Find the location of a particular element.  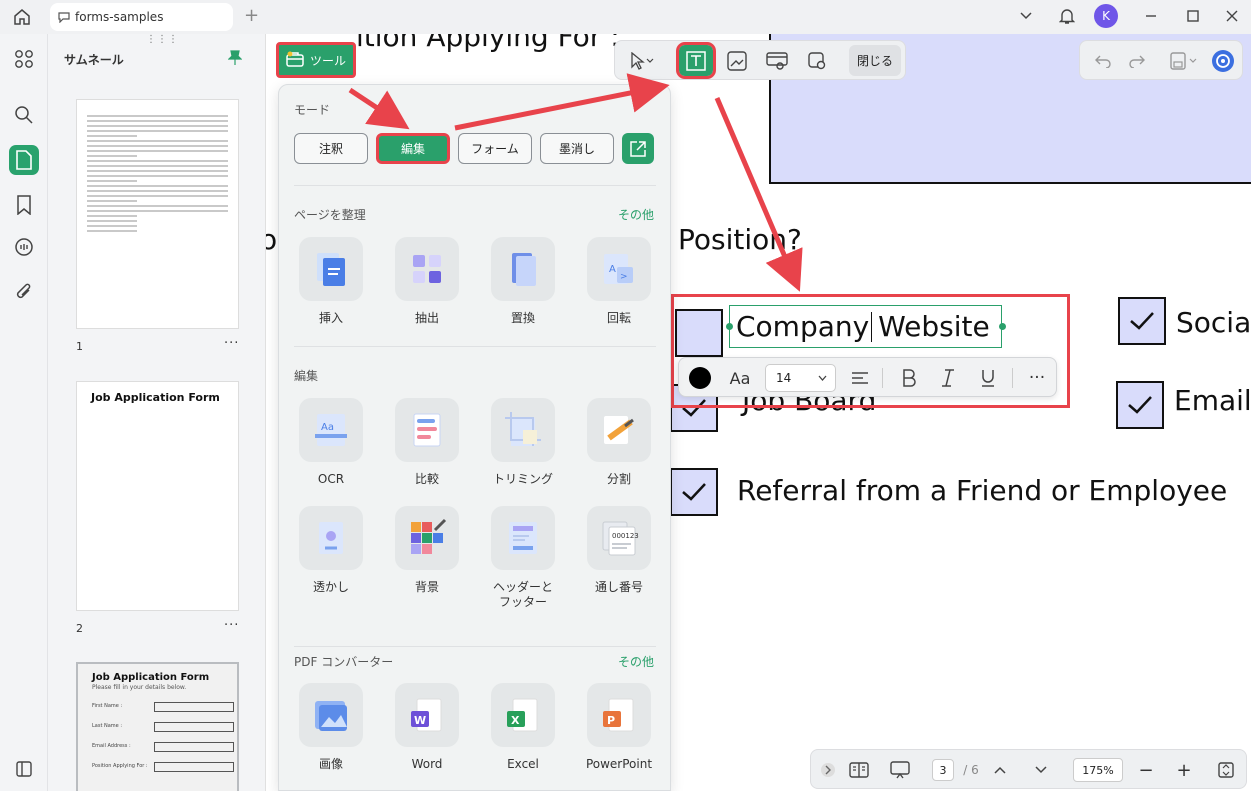

thumbnail-heading: Job Application Form is located at coordinates (155, 397).